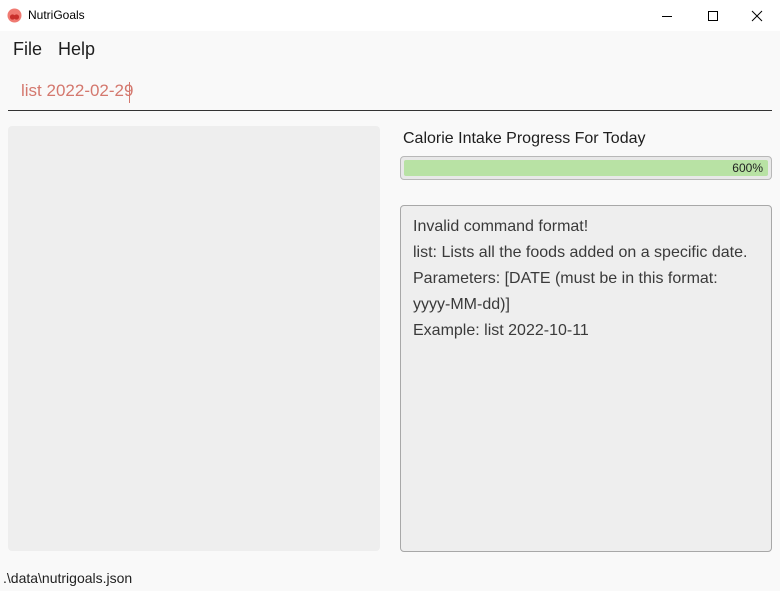 This screenshot has height=591, width=780. I want to click on progress-percent: 600%, so click(747, 168).